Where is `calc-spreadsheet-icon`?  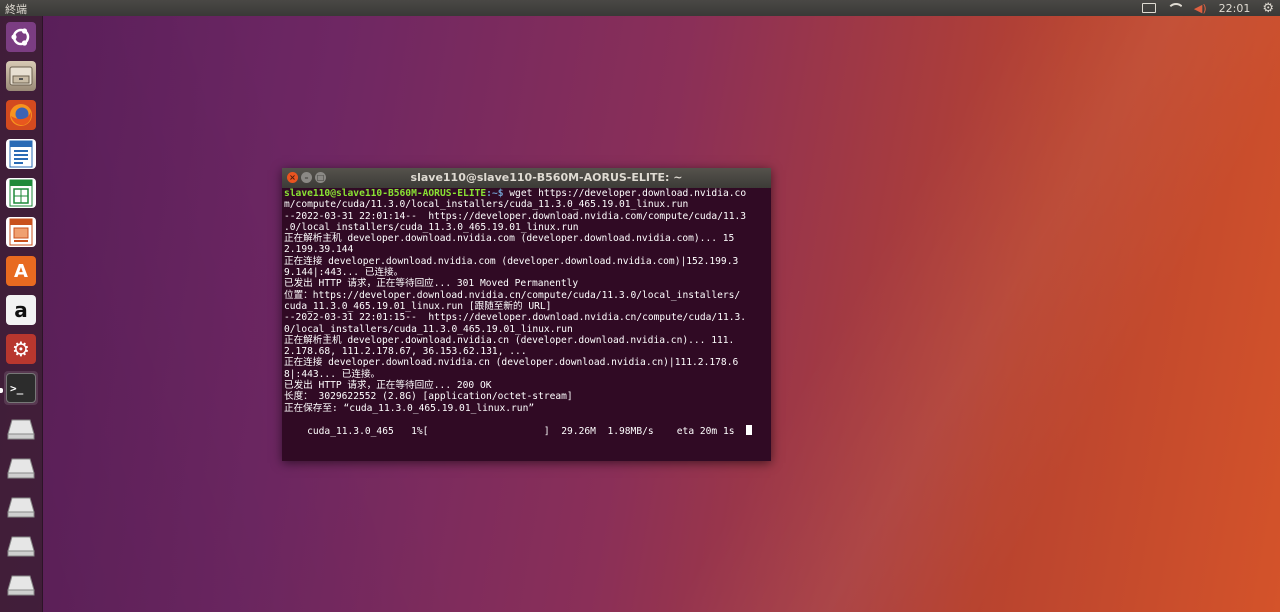
calc-spreadsheet-icon is located at coordinates (21, 193).